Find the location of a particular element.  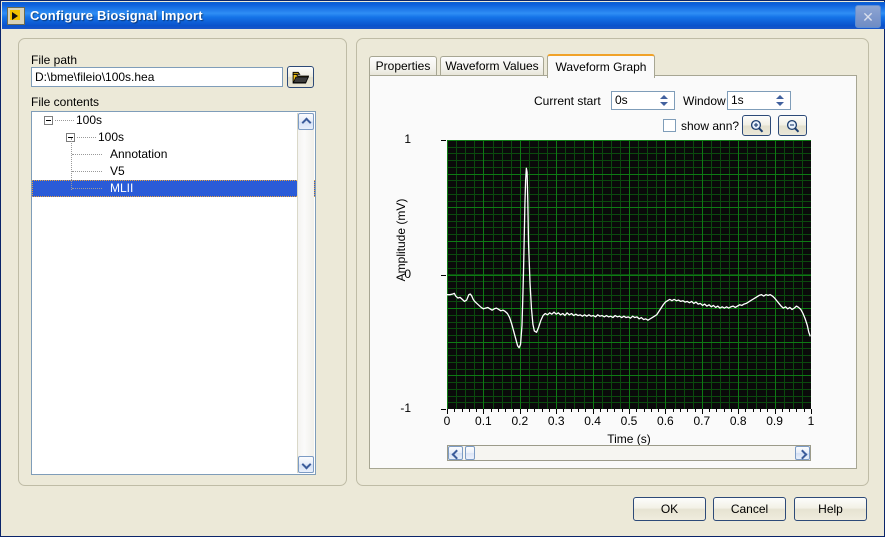

scroll-down-button is located at coordinates (306, 464).